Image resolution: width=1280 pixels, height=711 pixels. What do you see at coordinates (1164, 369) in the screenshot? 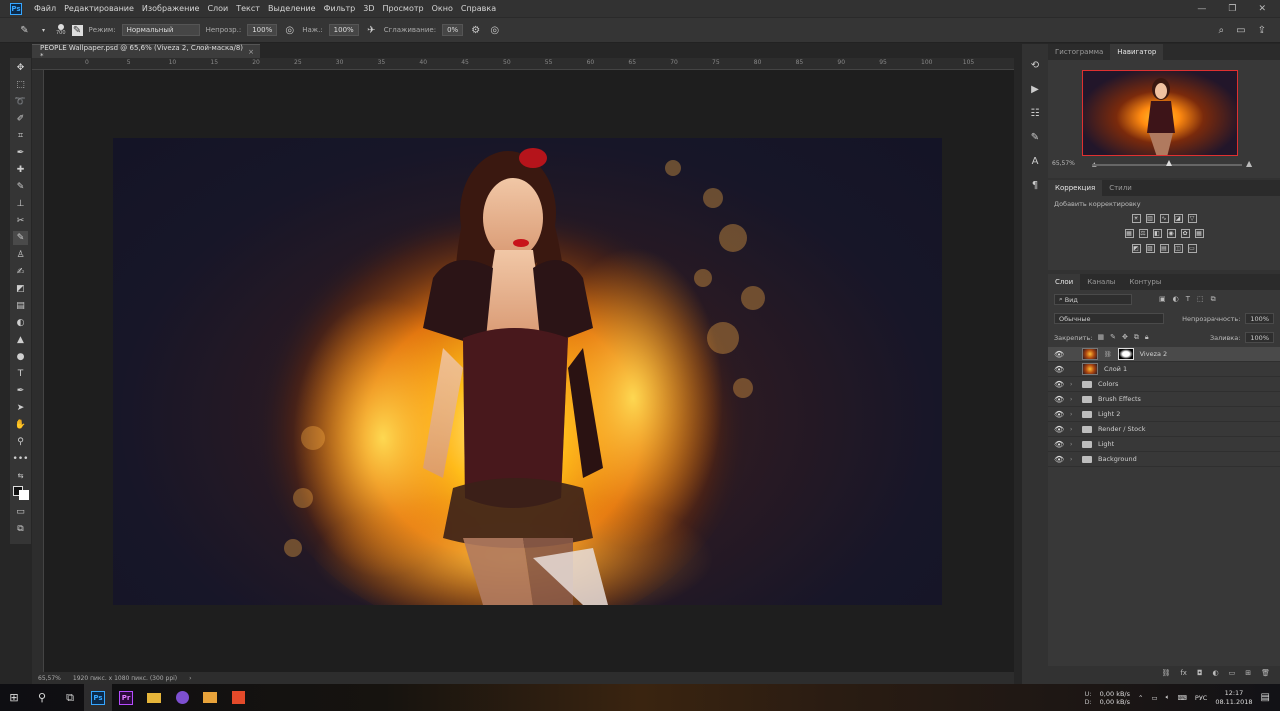
I see `layer-row-sloi-1: 👁︎ Слой 1` at bounding box center [1164, 369].